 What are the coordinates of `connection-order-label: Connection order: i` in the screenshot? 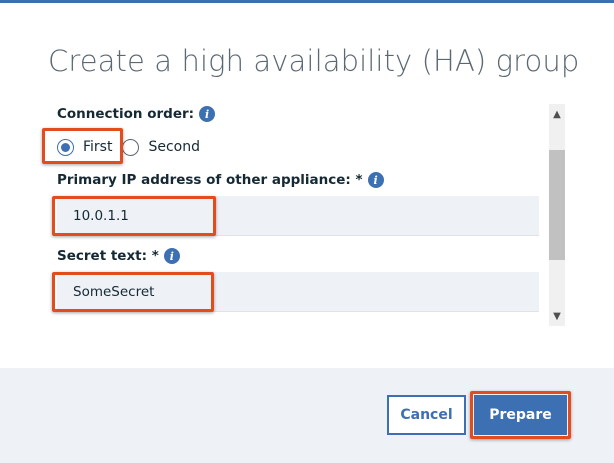 It's located at (136, 114).